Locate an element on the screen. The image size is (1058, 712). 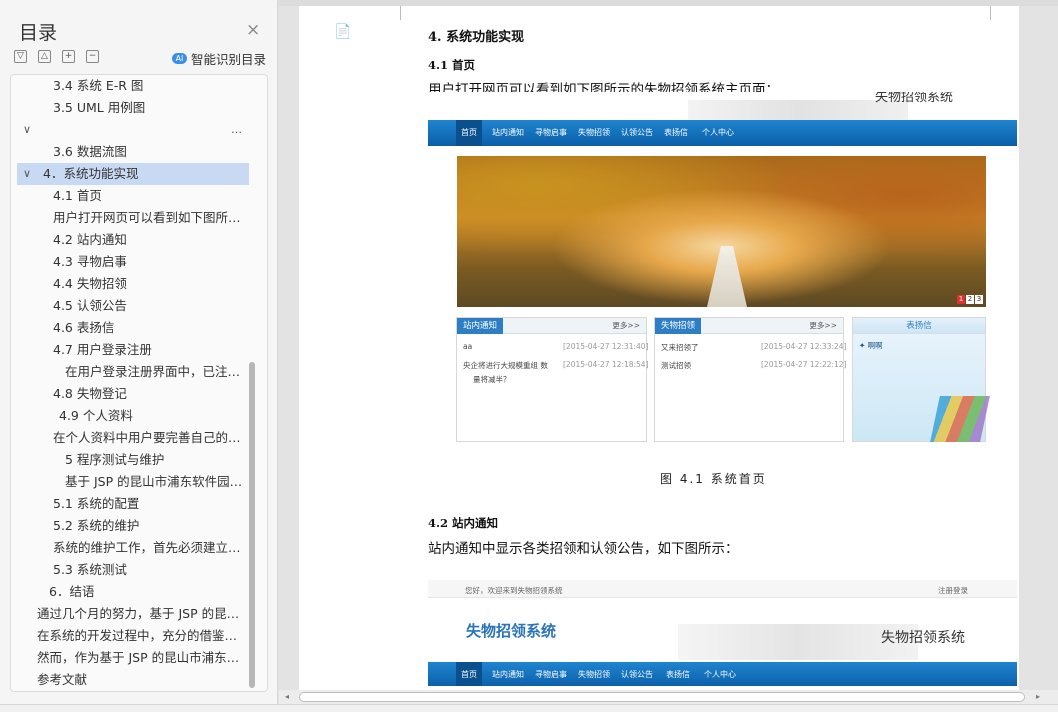
panel-header: 表扬信 is located at coordinates (919, 326).